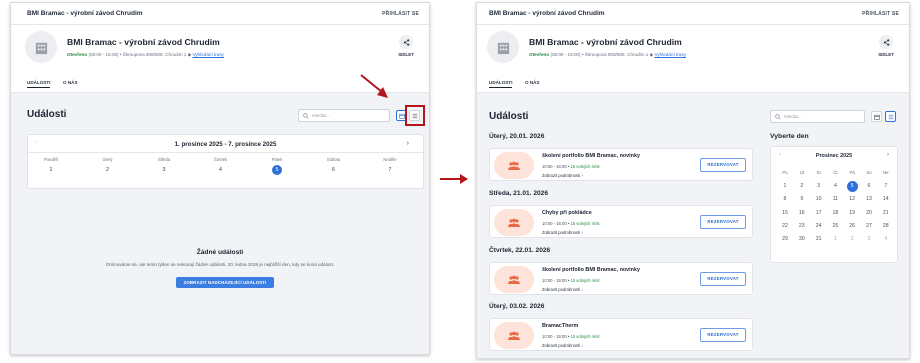  I want to click on list-icon, so click(890, 116).